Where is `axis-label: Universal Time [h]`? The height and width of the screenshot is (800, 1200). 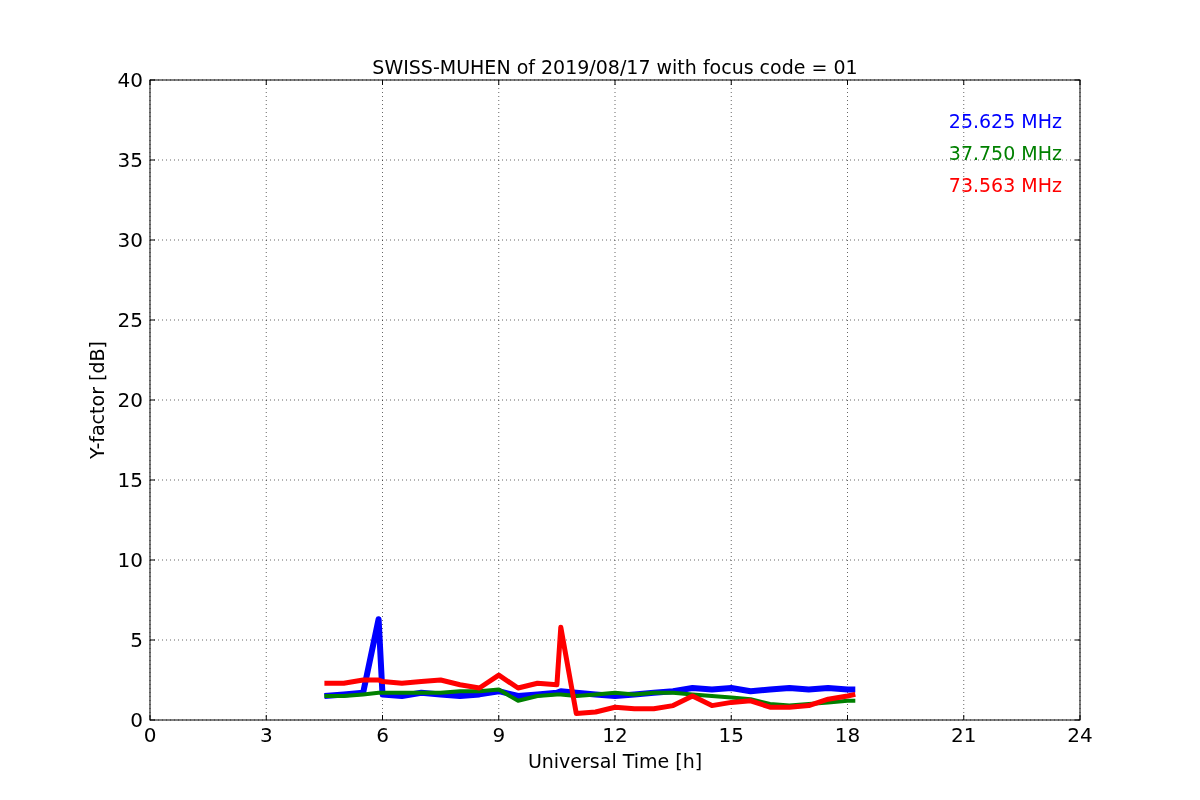
axis-label: Universal Time [h] is located at coordinates (615, 761).